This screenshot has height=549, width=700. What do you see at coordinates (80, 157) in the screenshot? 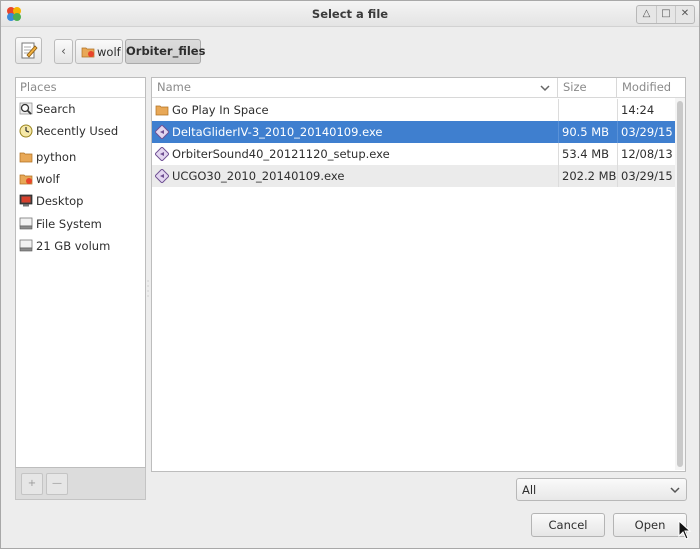
I see `sidebar-item-python: python` at bounding box center [80, 157].